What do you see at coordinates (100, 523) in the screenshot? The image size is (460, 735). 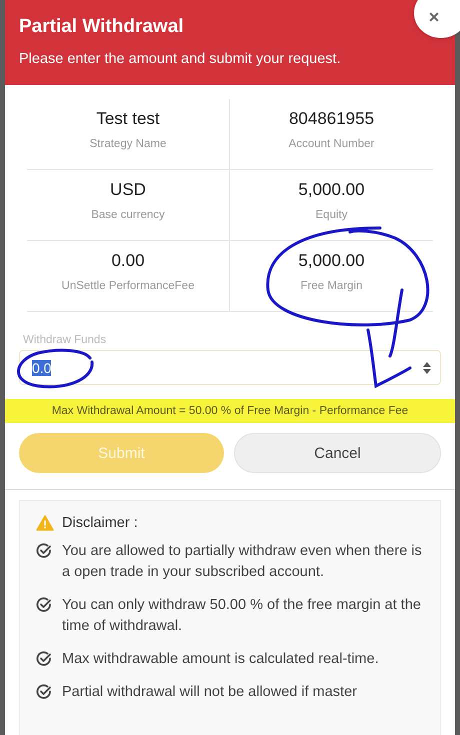 I see `disclaimer-title: Disclaimer :` at bounding box center [100, 523].